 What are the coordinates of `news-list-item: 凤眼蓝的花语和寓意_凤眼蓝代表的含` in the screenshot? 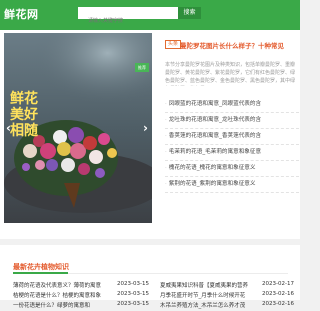 It's located at (232, 105).